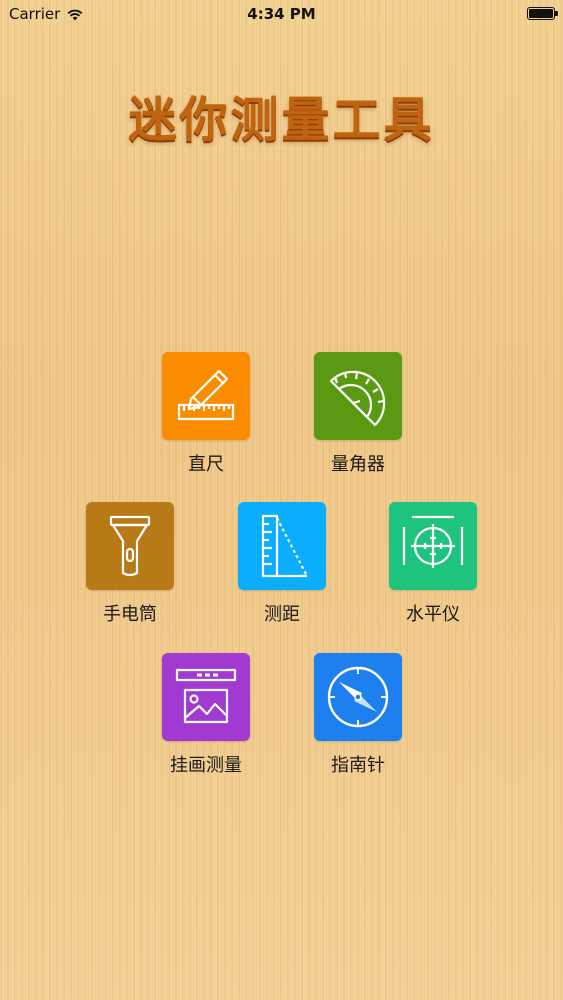  I want to click on tool-flashlight: 手电筒, so click(130, 564).